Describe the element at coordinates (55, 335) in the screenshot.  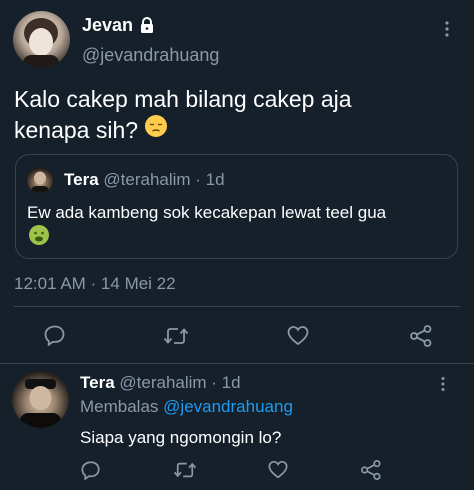
I see `reply-icon` at that location.